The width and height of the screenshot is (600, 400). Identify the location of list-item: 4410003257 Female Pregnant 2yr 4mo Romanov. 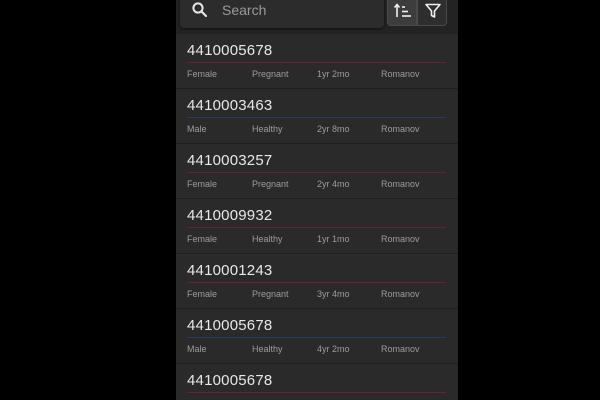
(317, 171).